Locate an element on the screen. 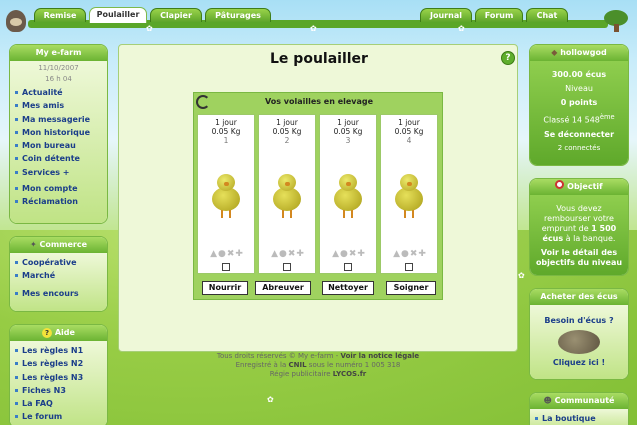  user-level: Niveau is located at coordinates (579, 88).